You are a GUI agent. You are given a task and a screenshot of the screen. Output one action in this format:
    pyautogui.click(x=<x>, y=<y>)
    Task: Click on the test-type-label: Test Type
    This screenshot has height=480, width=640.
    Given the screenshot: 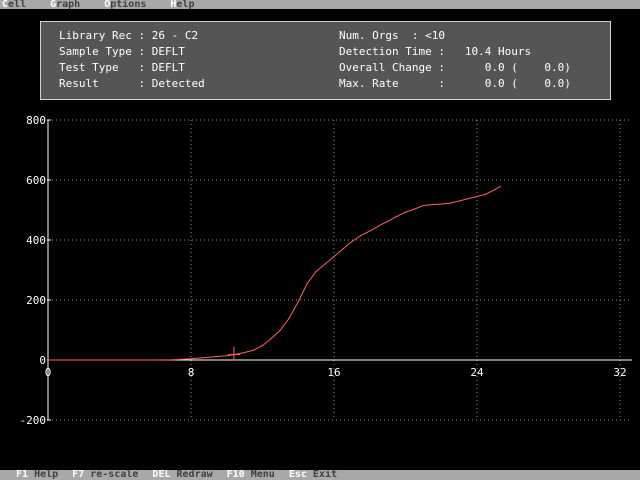 What is the action you would take?
    pyautogui.click(x=89, y=67)
    